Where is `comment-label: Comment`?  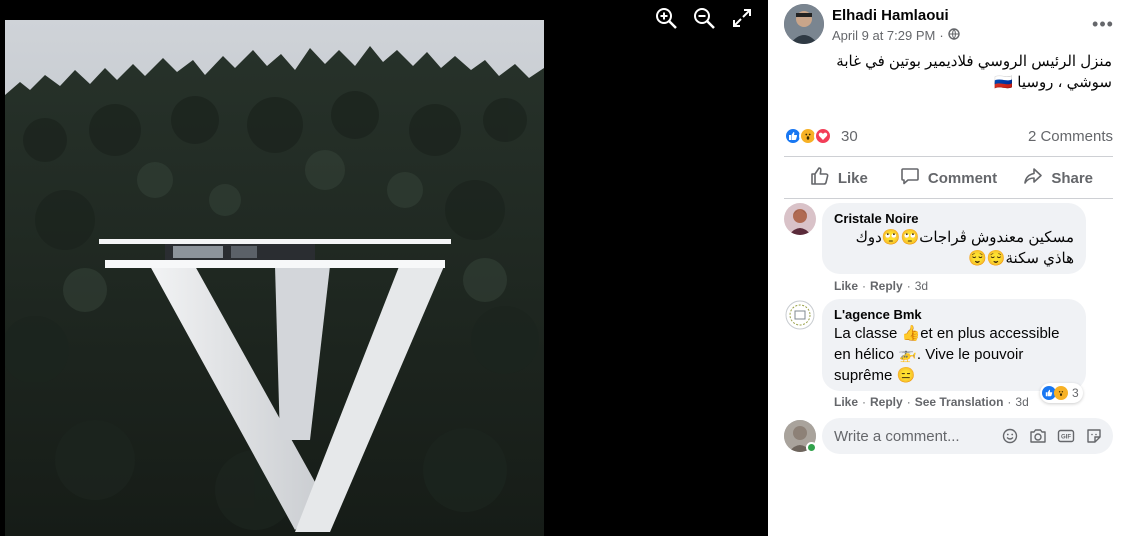
comment-label: Comment is located at coordinates (962, 178).